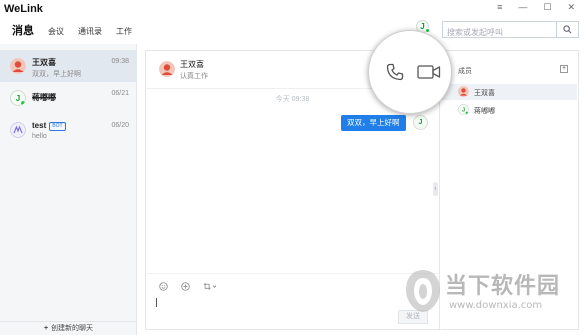 The height and width of the screenshot is (335, 585). Describe the element at coordinates (429, 72) in the screenshot. I see `video-call-icon` at that location.